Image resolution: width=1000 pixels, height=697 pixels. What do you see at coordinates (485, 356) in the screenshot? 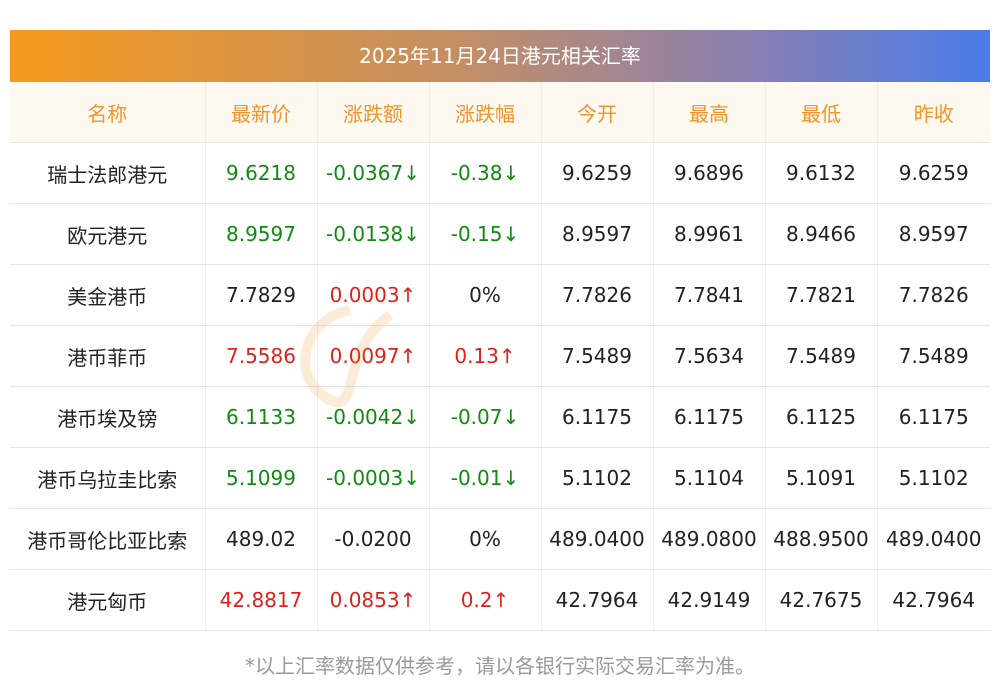
I see `cell-pct: 0.13↑` at bounding box center [485, 356].